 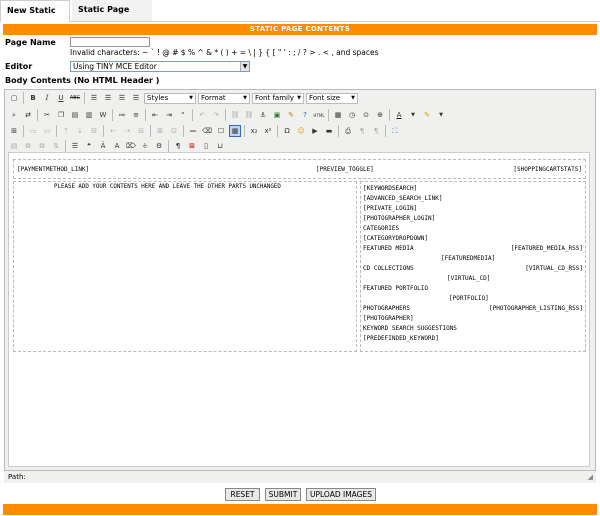 What do you see at coordinates (136, 98) in the screenshot?
I see `align-justify-icon: ☰` at bounding box center [136, 98].